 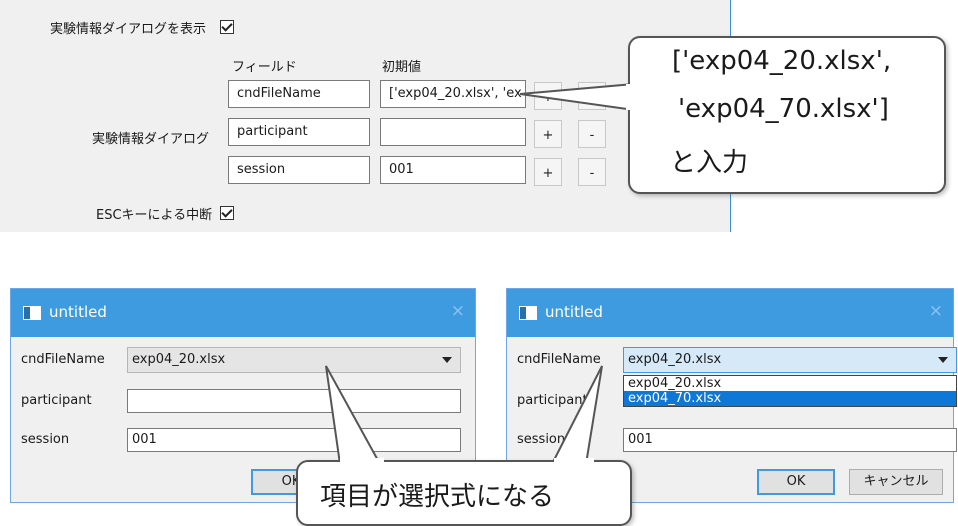 I want to click on show-dialog-label: 実験情報ダイアログを表示, so click(x=128, y=29).